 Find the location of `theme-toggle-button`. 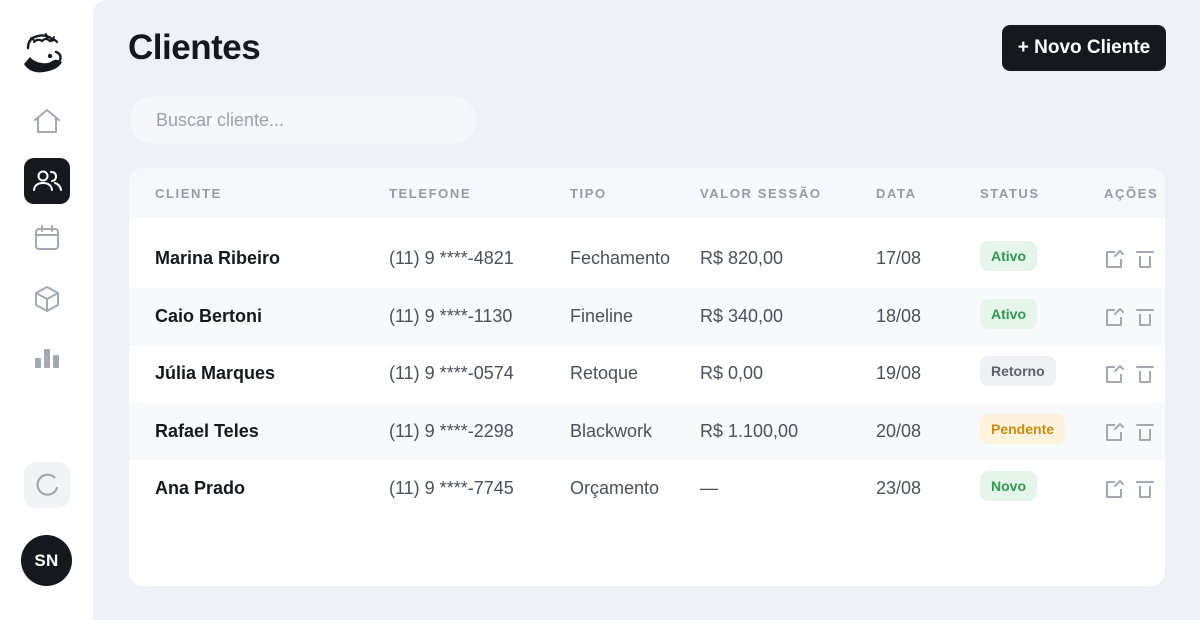

theme-toggle-button is located at coordinates (47, 485).